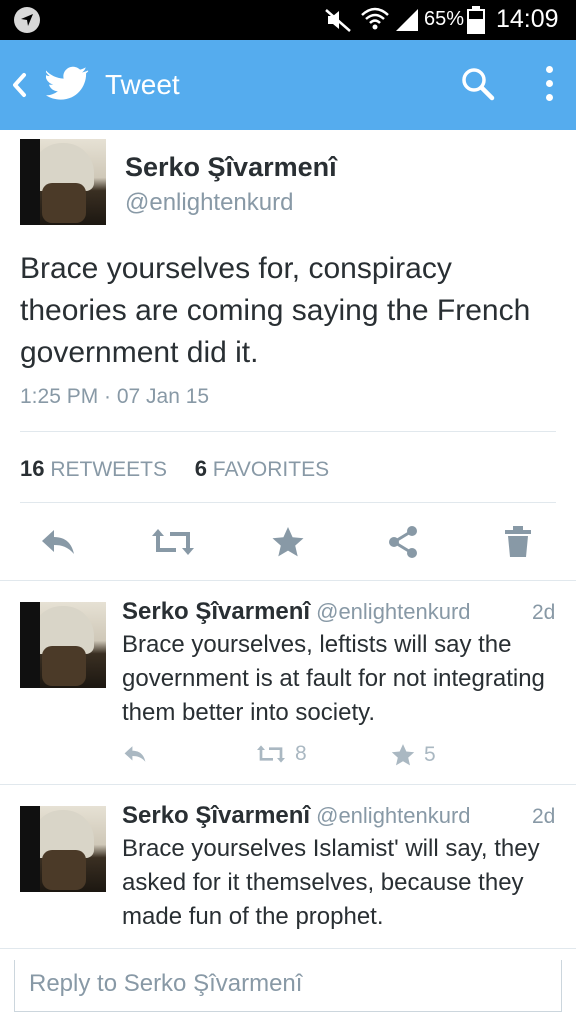 This screenshot has height=1024, width=576. What do you see at coordinates (430, 754) in the screenshot?
I see `favorite-count: 5` at bounding box center [430, 754].